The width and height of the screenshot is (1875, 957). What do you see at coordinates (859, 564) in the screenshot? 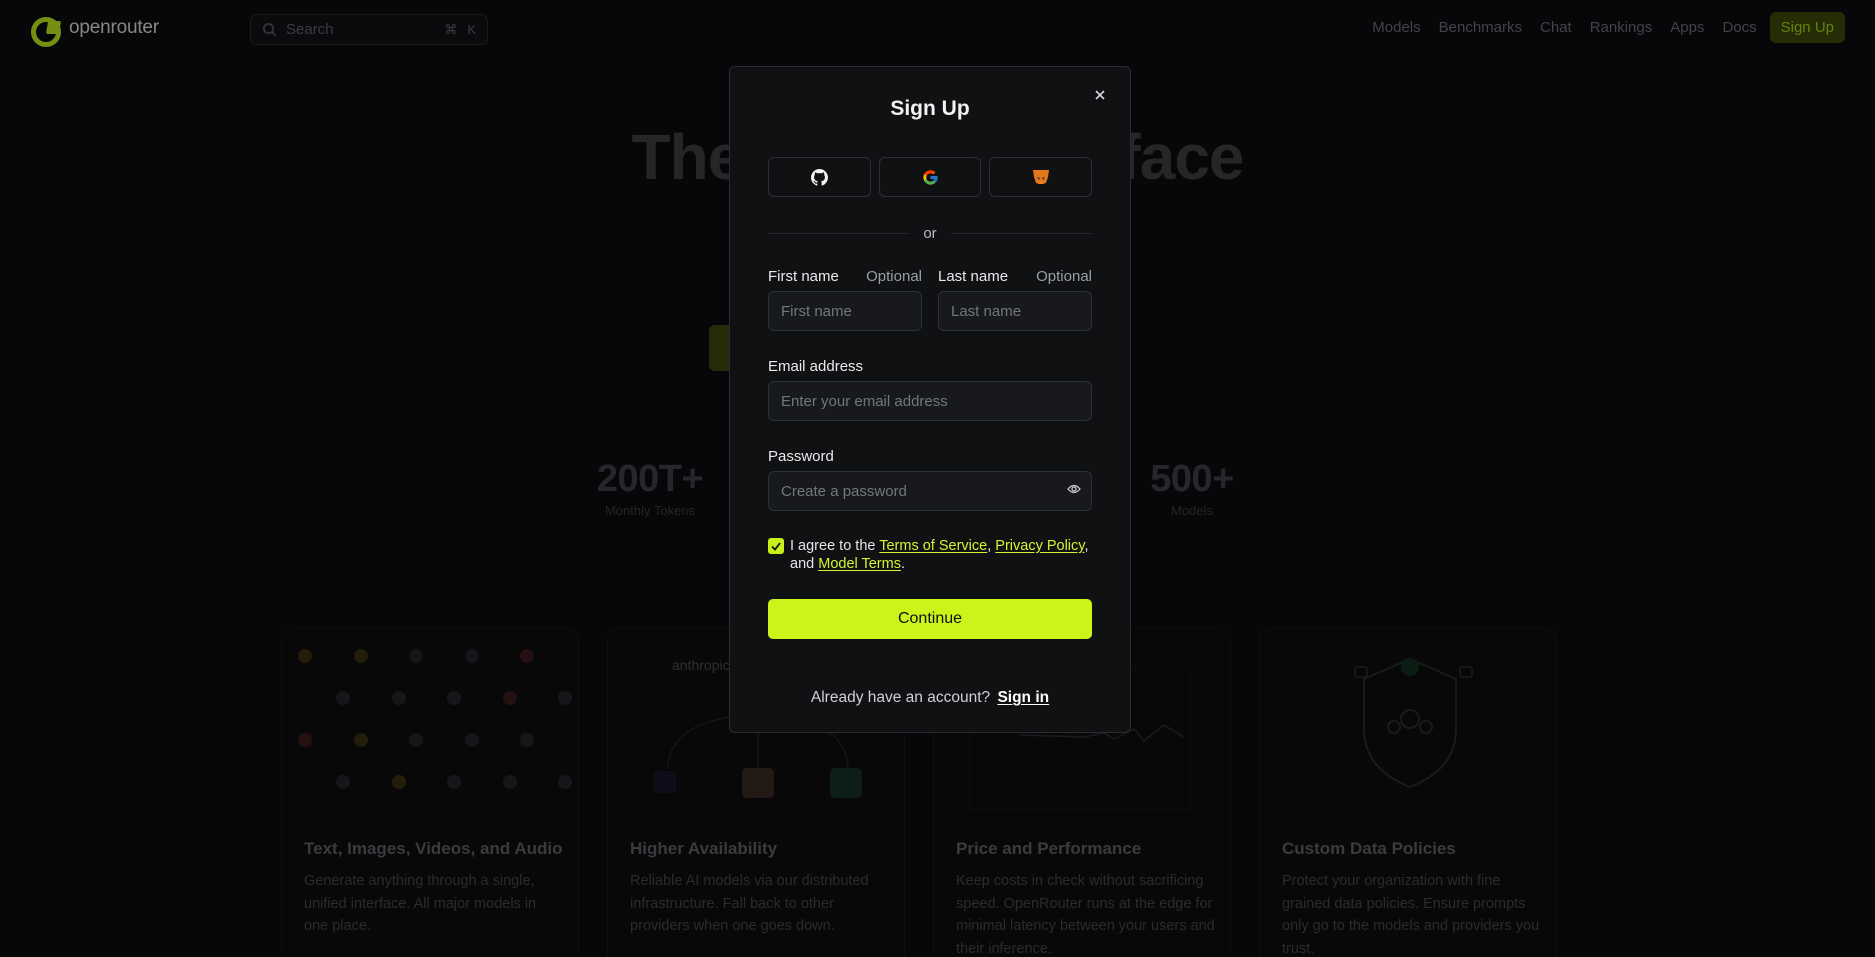
I see `model-terms-link: Model Terms` at bounding box center [859, 564].